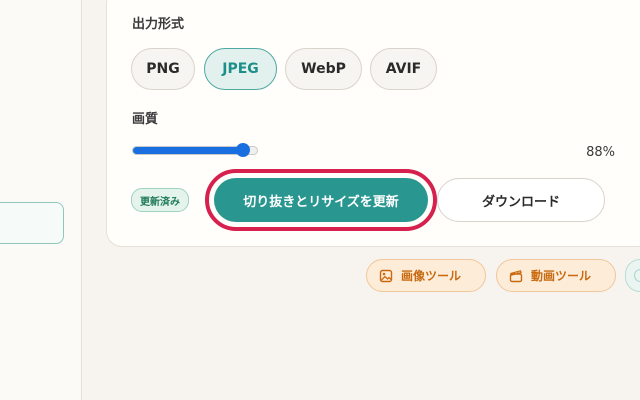 The height and width of the screenshot is (400, 640). Describe the element at coordinates (386, 276) in the screenshot. I see `image-icon` at that location.